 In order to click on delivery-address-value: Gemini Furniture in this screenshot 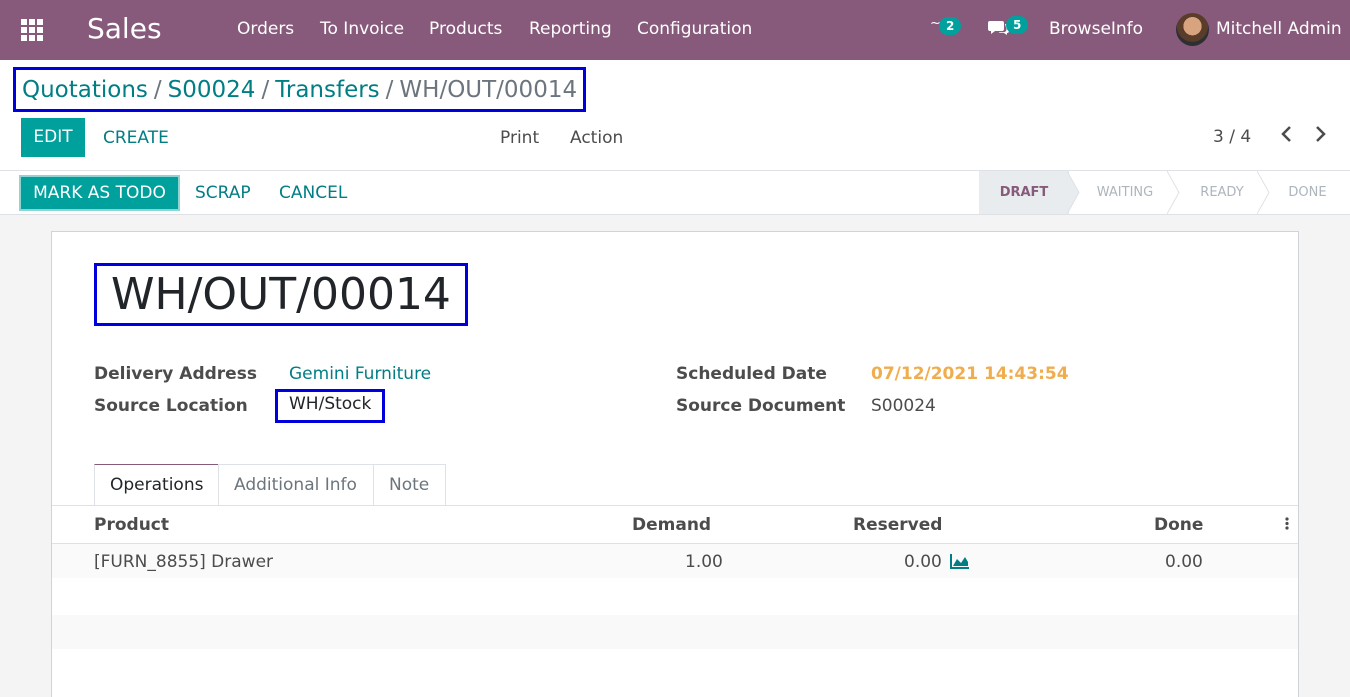, I will do `click(360, 374)`.